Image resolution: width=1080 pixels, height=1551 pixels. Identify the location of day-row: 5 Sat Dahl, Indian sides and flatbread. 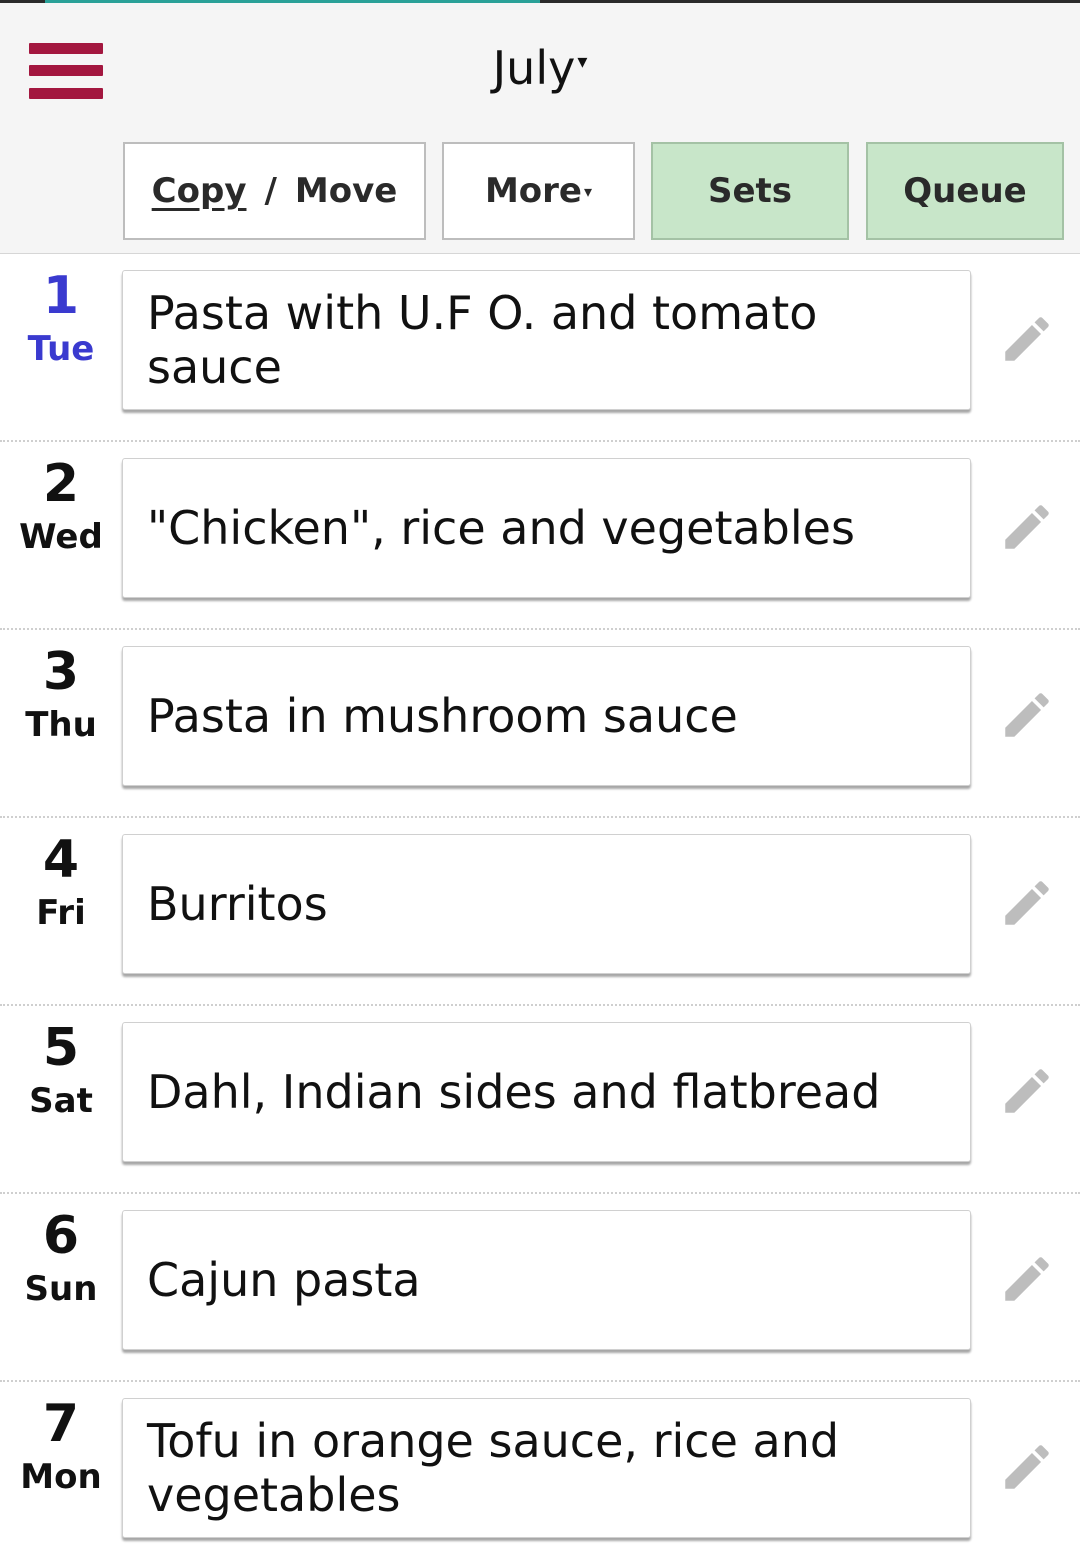
(540, 1100).